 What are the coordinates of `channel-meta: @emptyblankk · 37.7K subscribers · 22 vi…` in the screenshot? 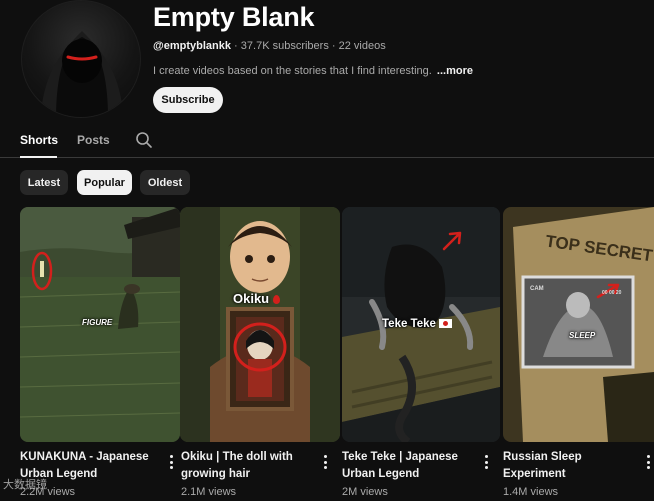 It's located at (269, 46).